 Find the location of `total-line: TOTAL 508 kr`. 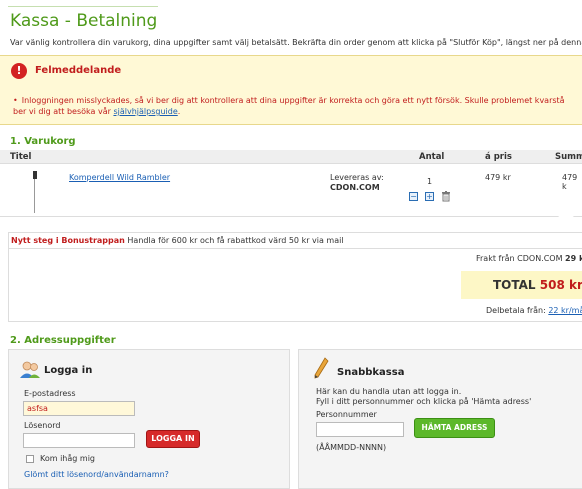

total-line: TOTAL 508 kr is located at coordinates (537, 285).